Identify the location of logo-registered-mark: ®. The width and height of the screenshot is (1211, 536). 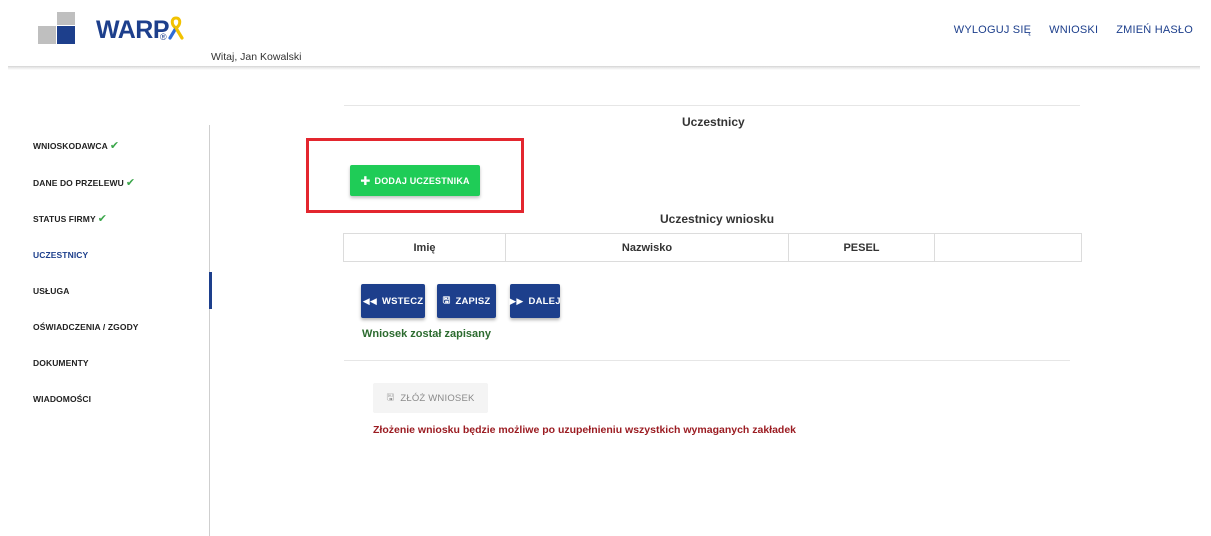
(163, 37).